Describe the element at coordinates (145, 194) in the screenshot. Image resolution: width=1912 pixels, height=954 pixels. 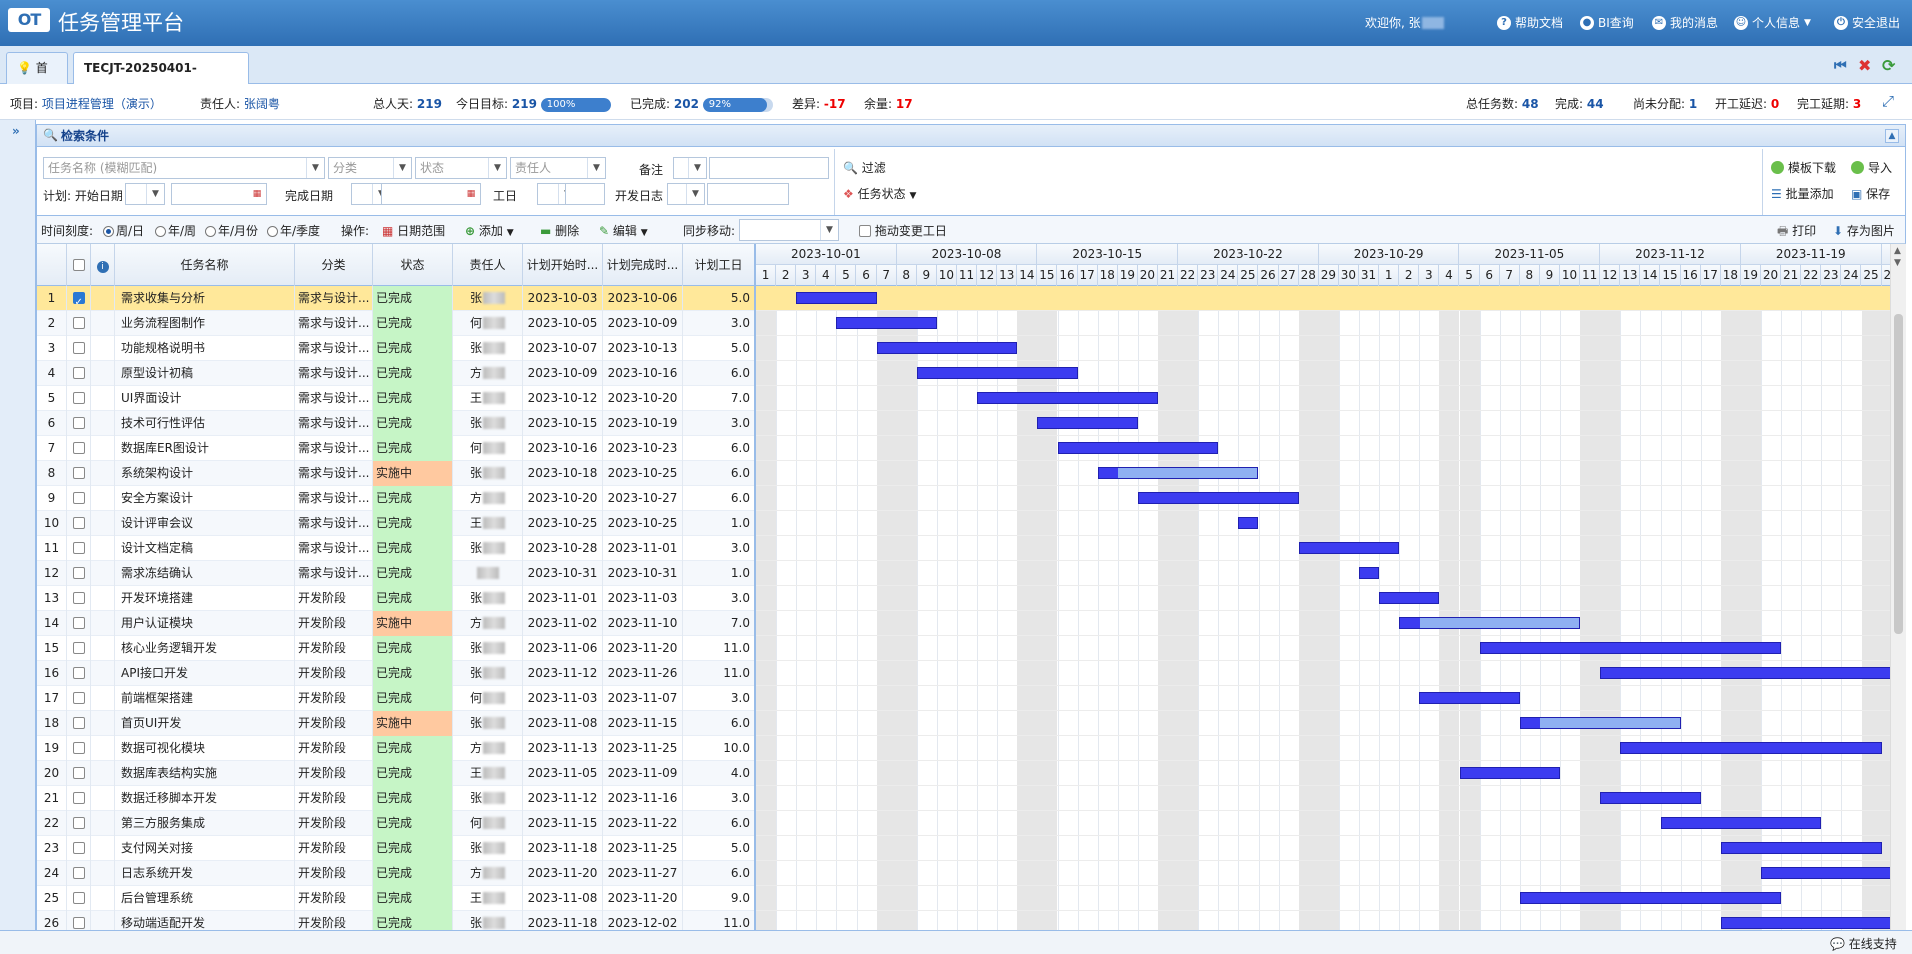
I see `start-op-select: ▼` at that location.